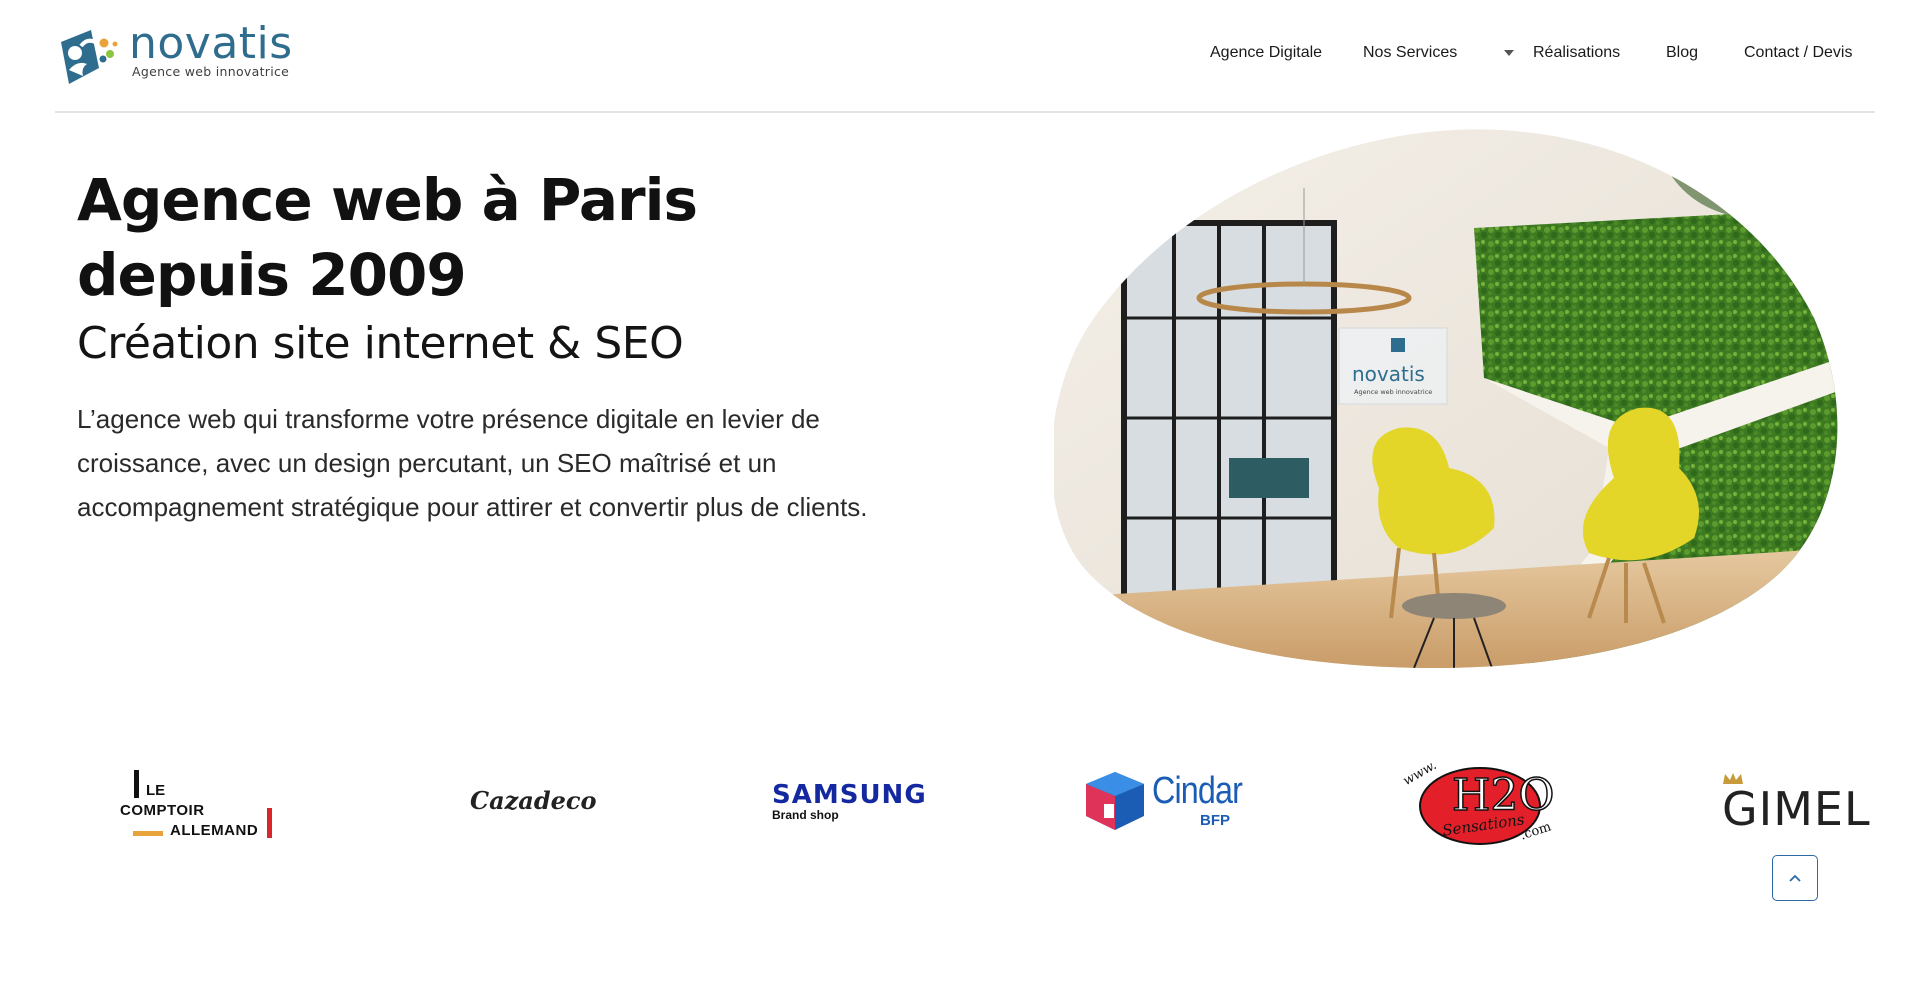 This screenshot has height=993, width=1920. Describe the element at coordinates (1576, 53) in the screenshot. I see `nav-item-realisations: Réalisations` at that location.